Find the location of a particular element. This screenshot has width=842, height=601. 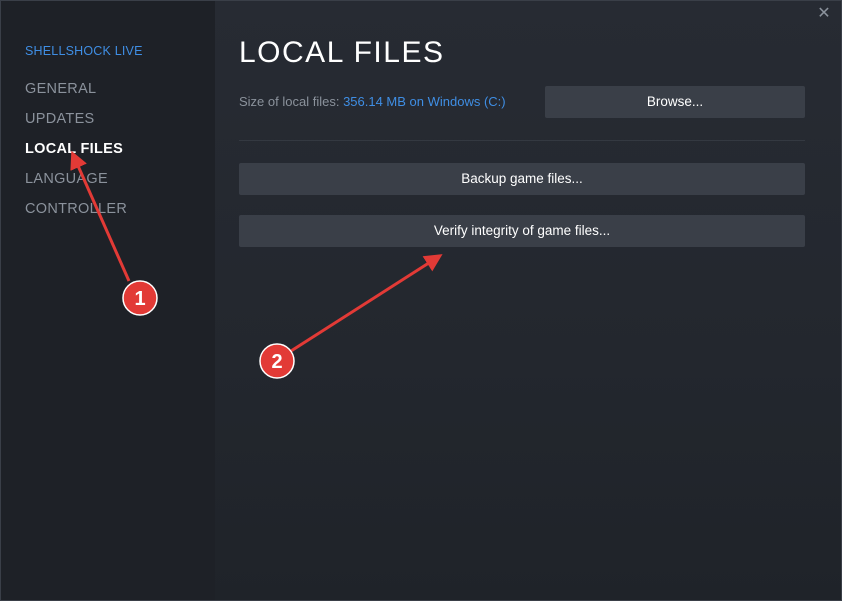

size-value: 356.14 MB on Windows (C:) is located at coordinates (424, 101).